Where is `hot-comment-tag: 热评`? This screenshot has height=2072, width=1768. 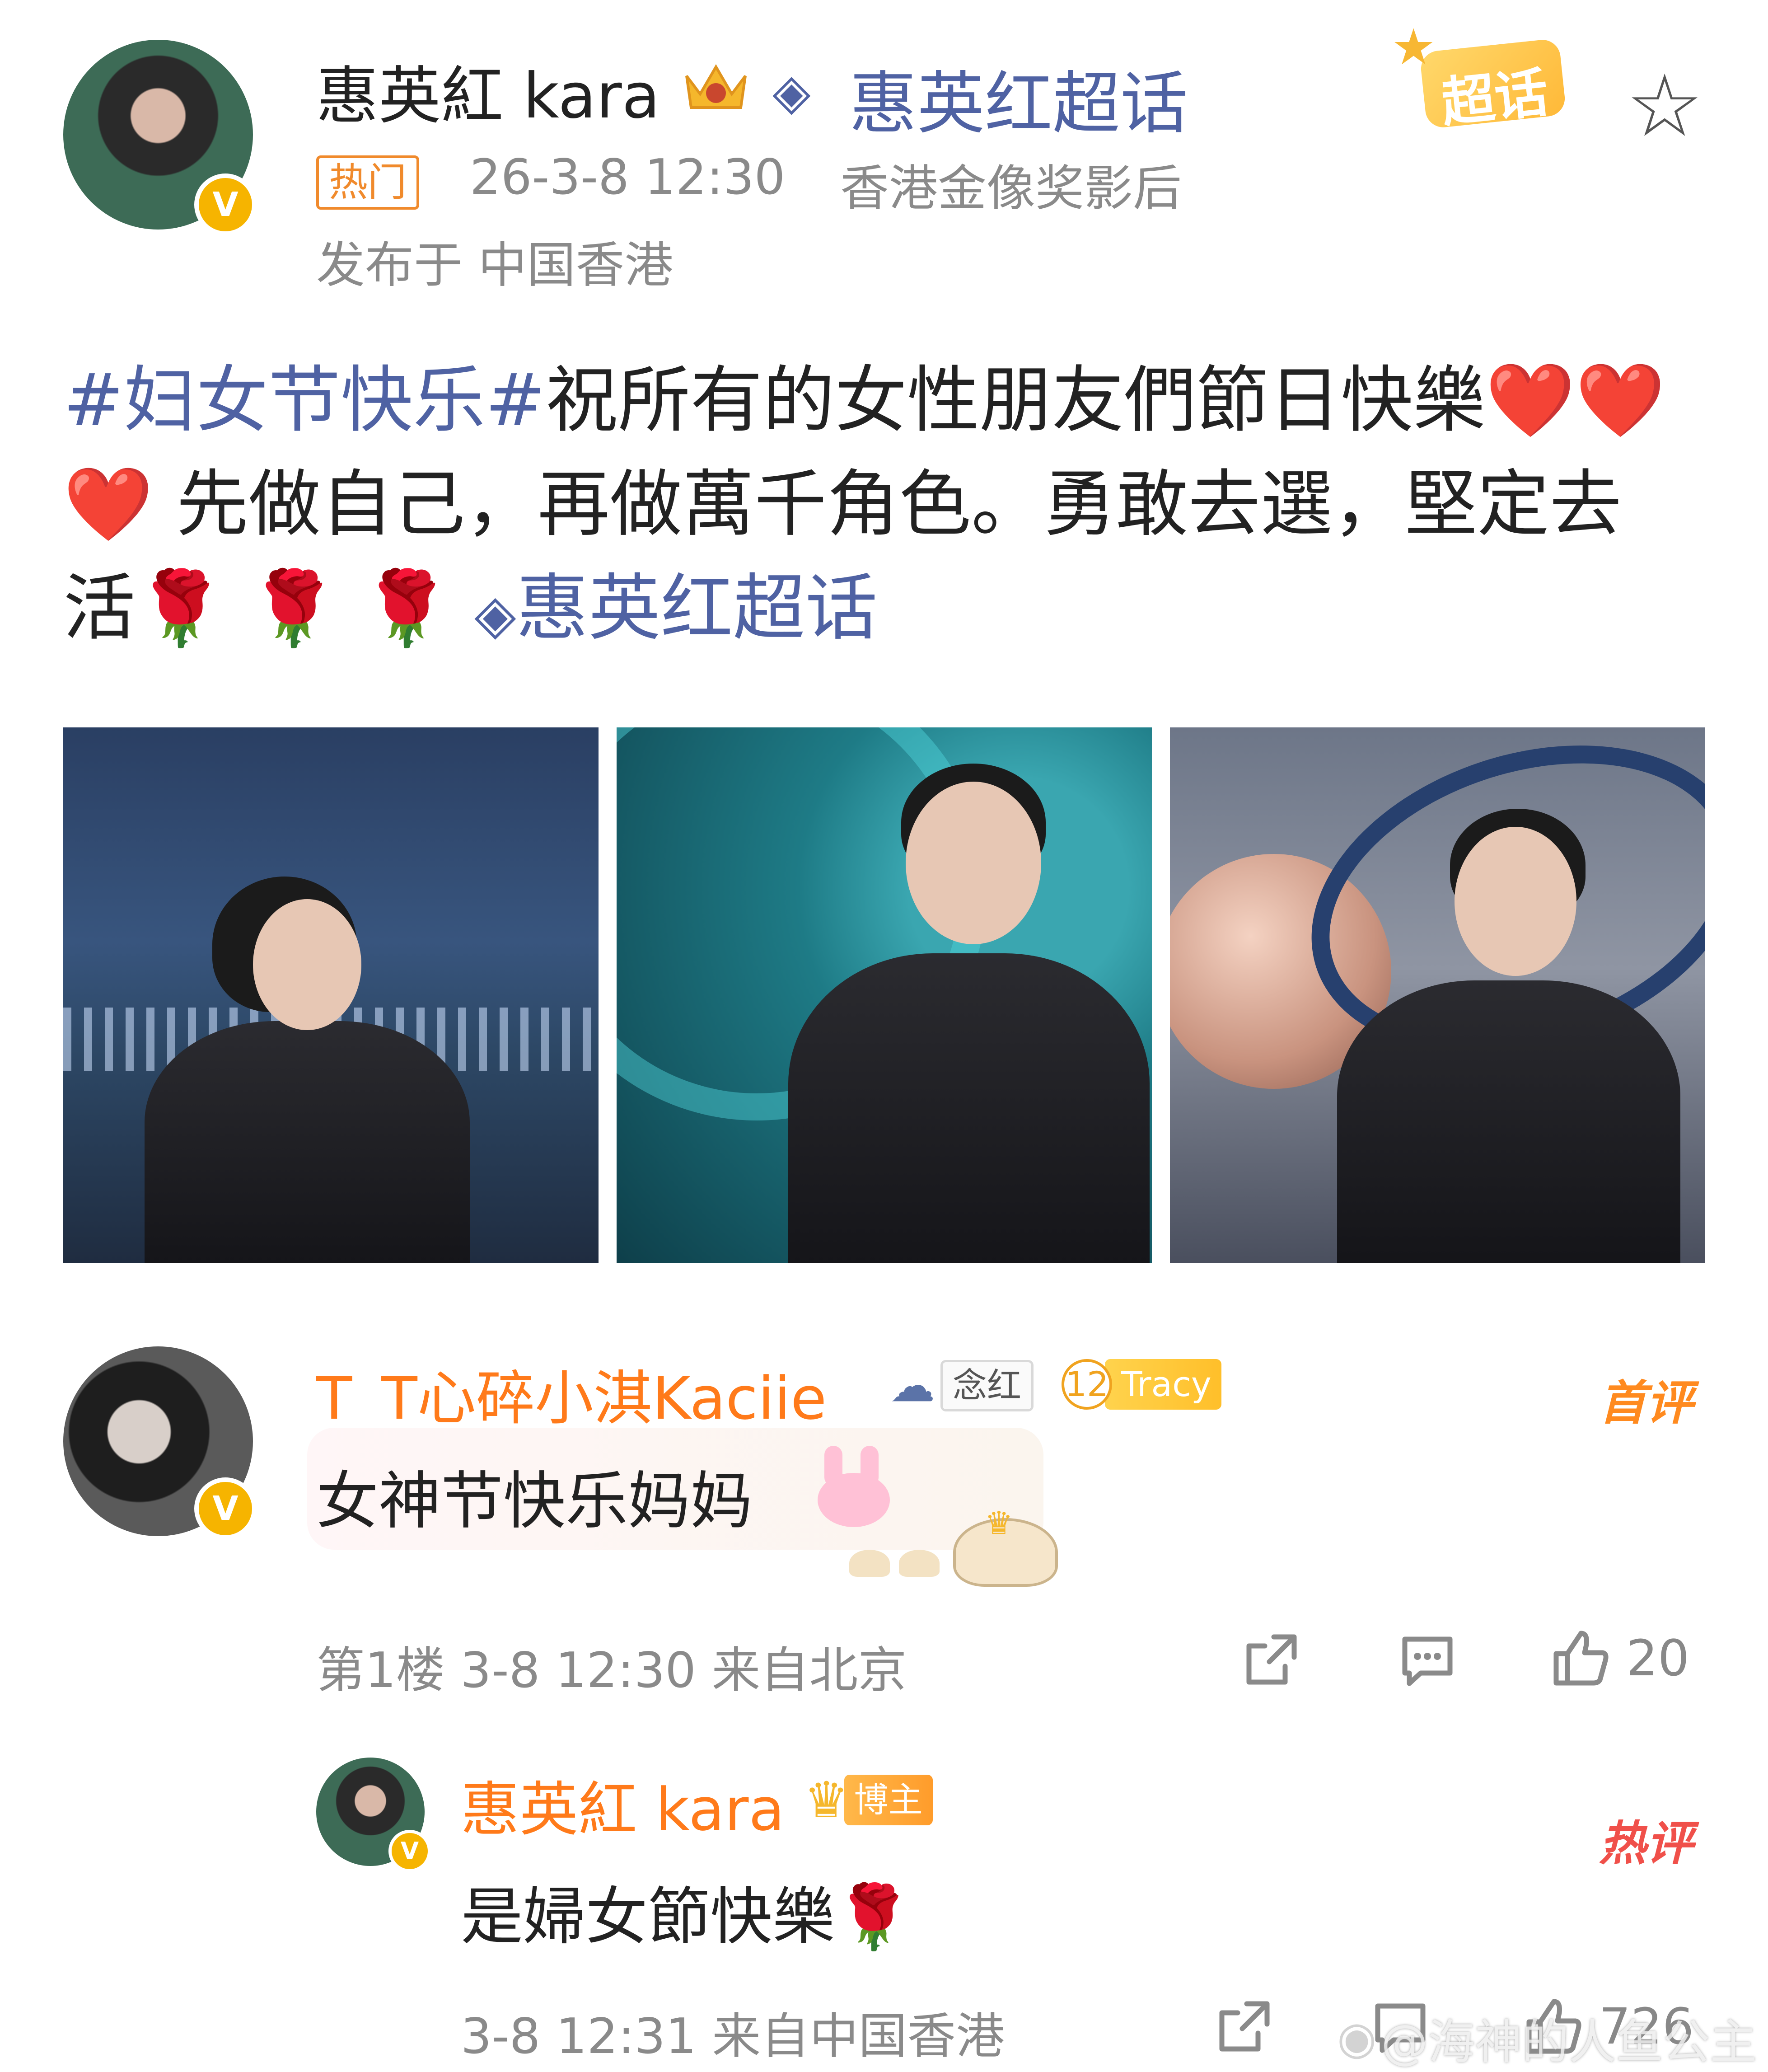 hot-comment-tag: 热评 is located at coordinates (1646, 1843).